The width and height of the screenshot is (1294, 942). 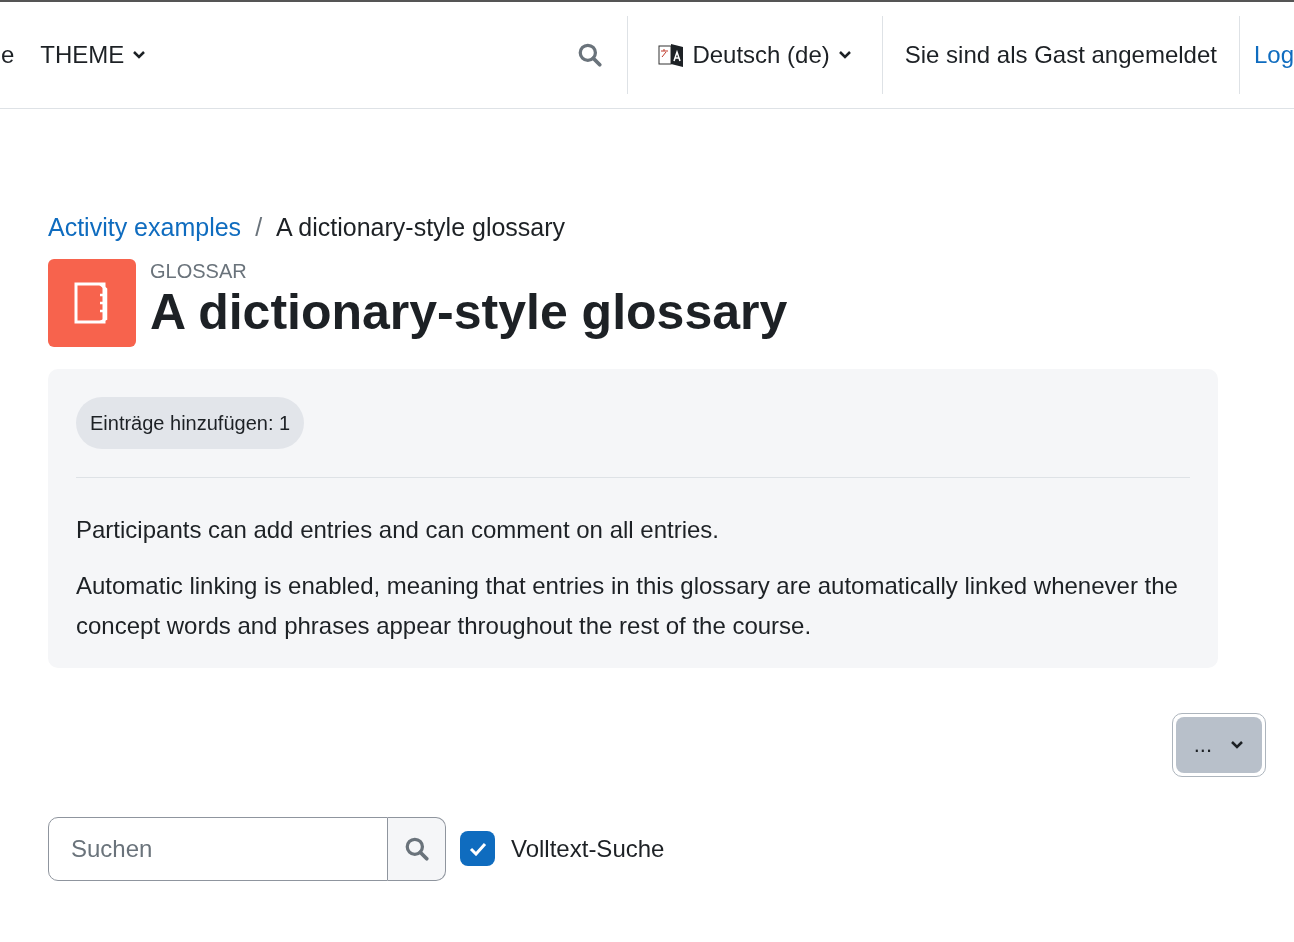 I want to click on login-status: Sie sind als Gast angemeldet, so click(x=1060, y=55).